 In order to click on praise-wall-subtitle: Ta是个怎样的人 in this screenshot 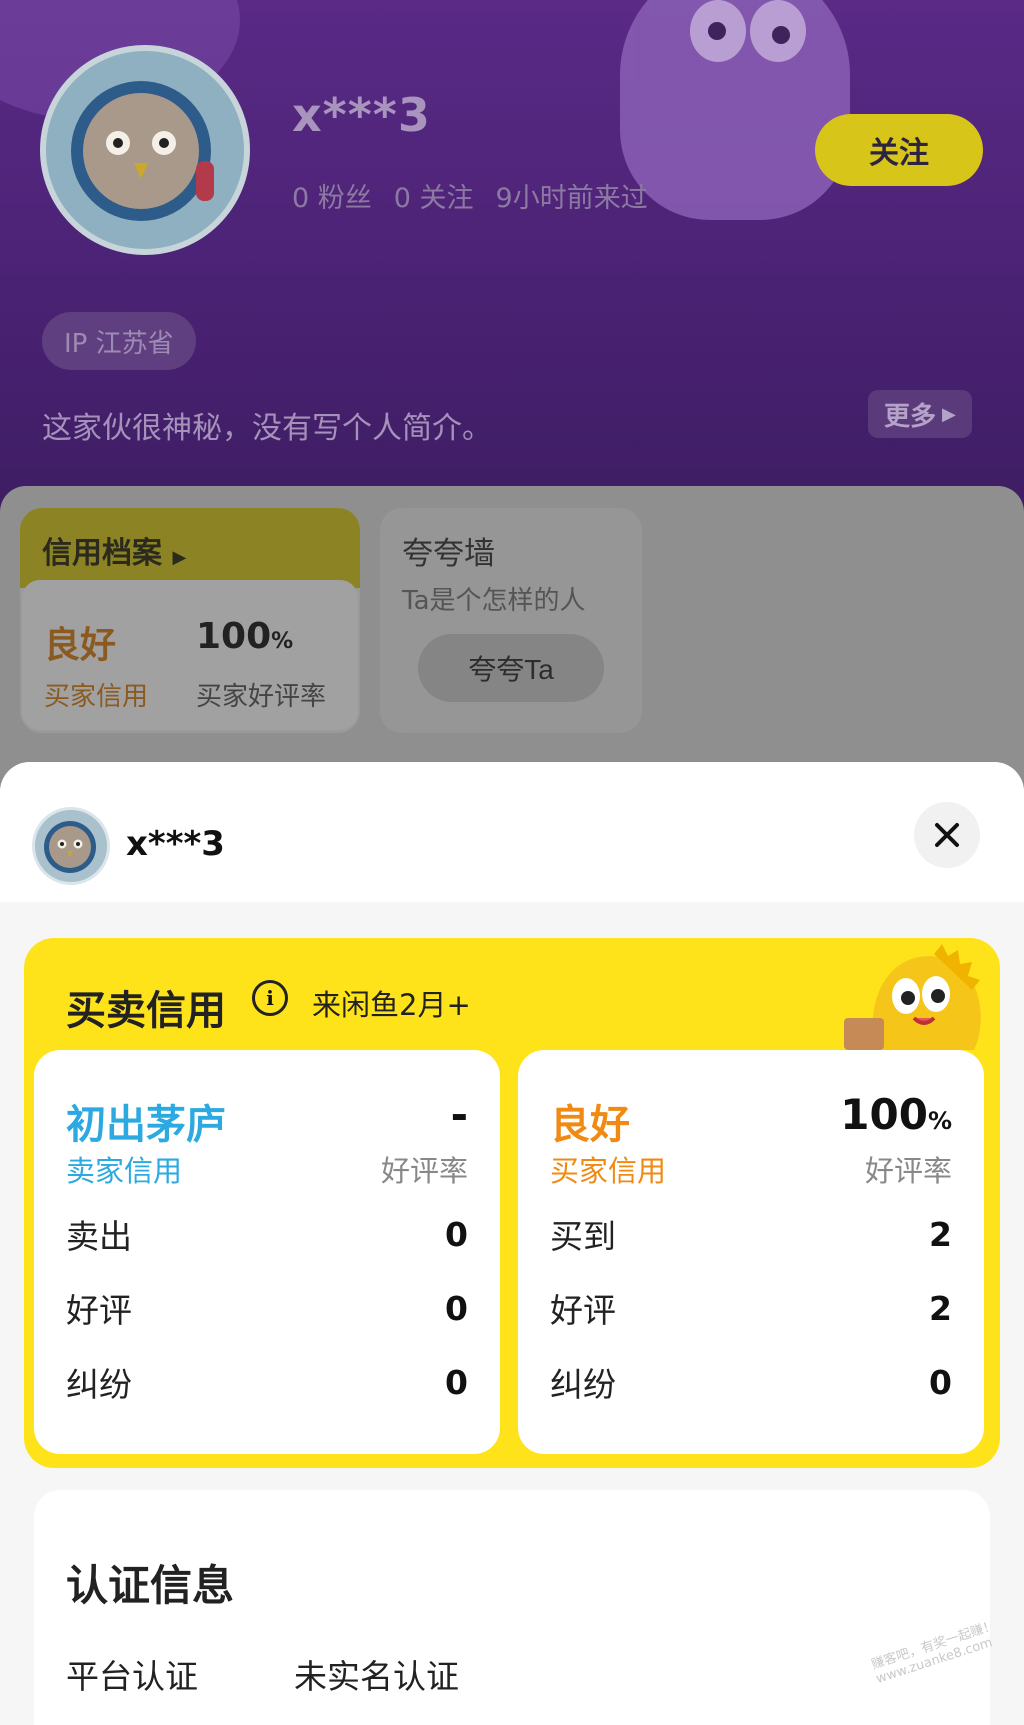, I will do `click(494, 601)`.